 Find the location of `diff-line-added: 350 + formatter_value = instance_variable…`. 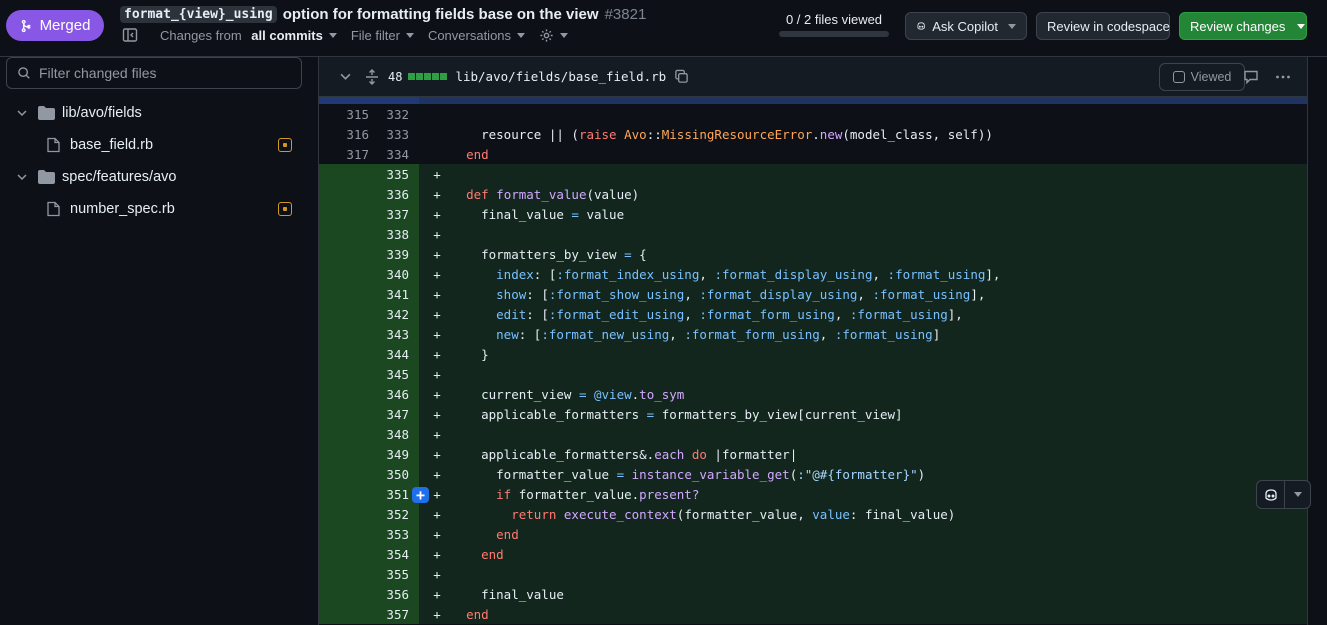

diff-line-added: 350 + formatter_value = instance_variable… is located at coordinates (813, 474).